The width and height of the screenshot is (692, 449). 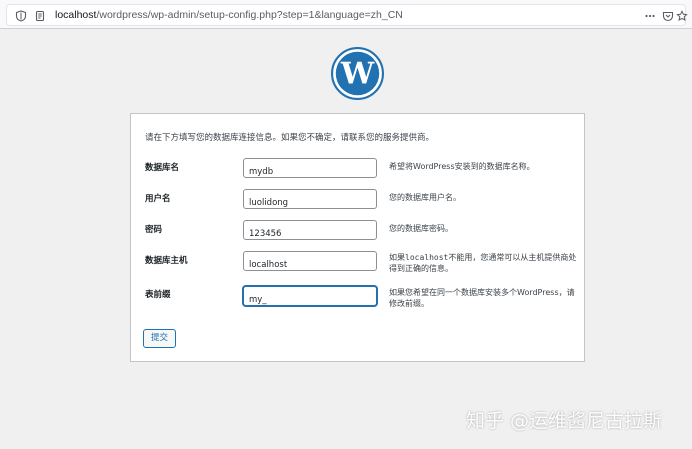 What do you see at coordinates (668, 16) in the screenshot?
I see `pocket-icon` at bounding box center [668, 16].